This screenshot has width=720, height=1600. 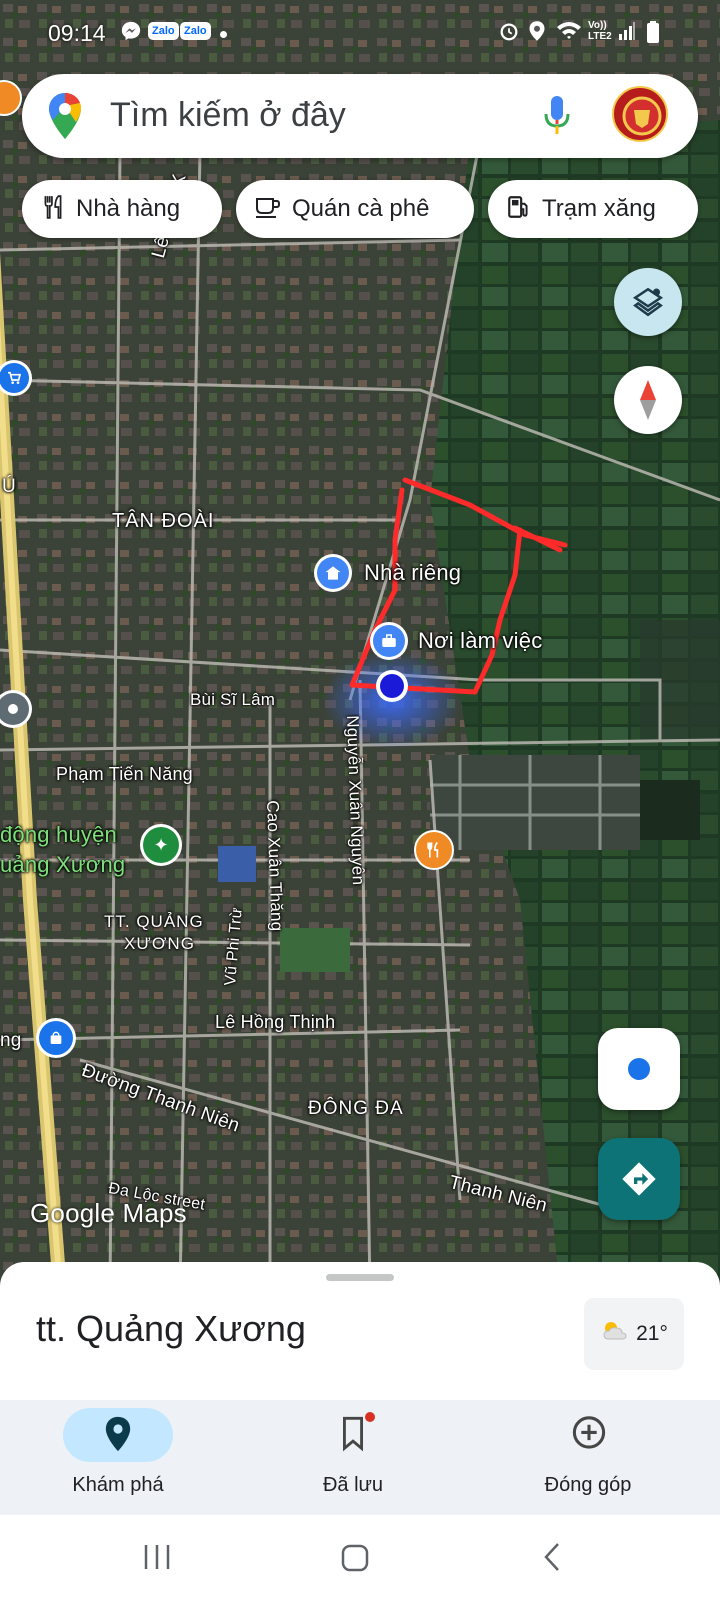 I want to click on dot-icon, so click(x=223, y=34).